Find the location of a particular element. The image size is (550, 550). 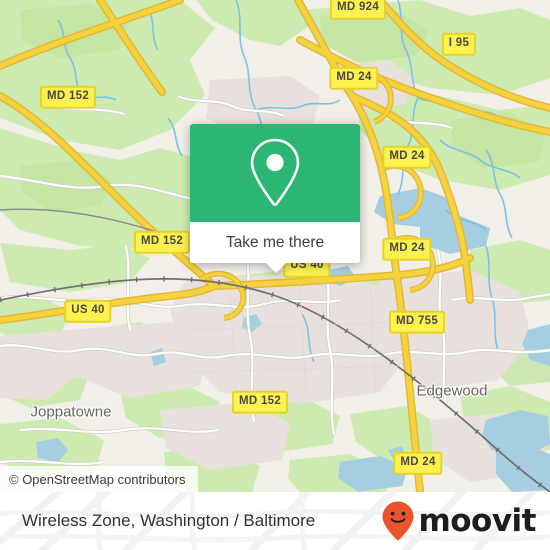

location-popup-card: Take me there is located at coordinates (275, 198).